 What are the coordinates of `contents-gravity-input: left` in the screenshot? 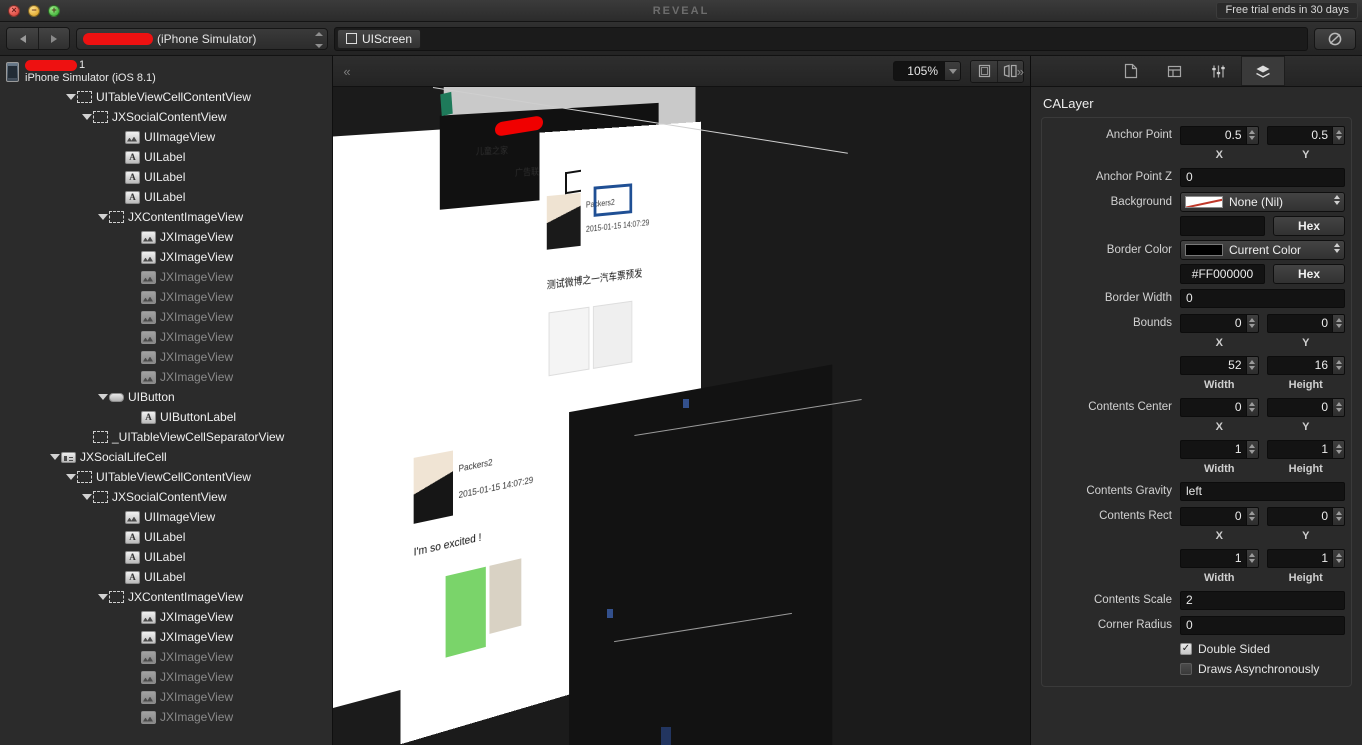 It's located at (1262, 491).